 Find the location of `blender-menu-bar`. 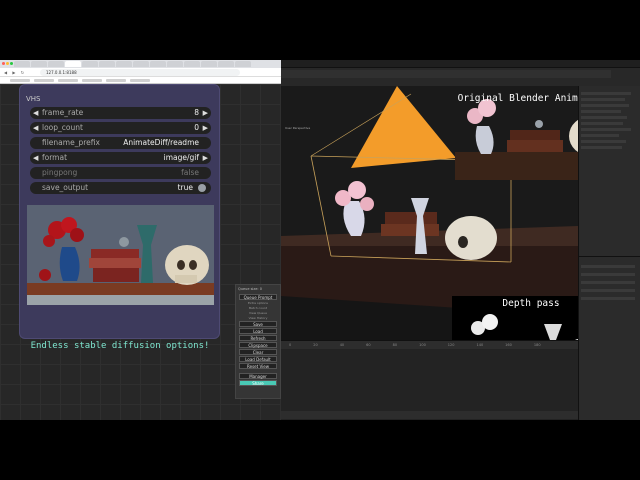

blender-menu-bar is located at coordinates (446, 74).